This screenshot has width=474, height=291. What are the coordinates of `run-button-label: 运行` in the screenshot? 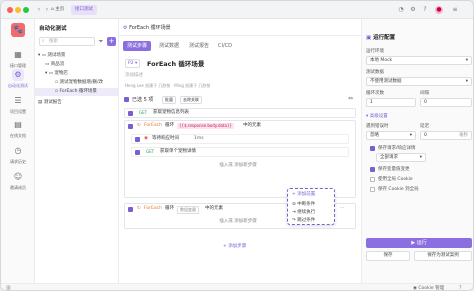 It's located at (421, 243).